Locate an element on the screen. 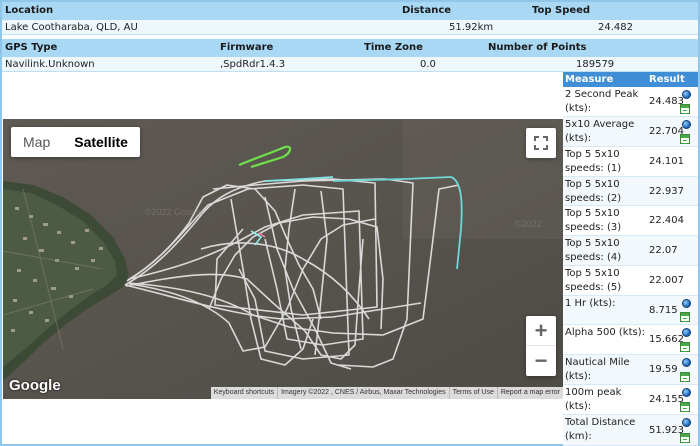 The height and width of the screenshot is (446, 700). time-zone-value: 0.0 is located at coordinates (428, 64).